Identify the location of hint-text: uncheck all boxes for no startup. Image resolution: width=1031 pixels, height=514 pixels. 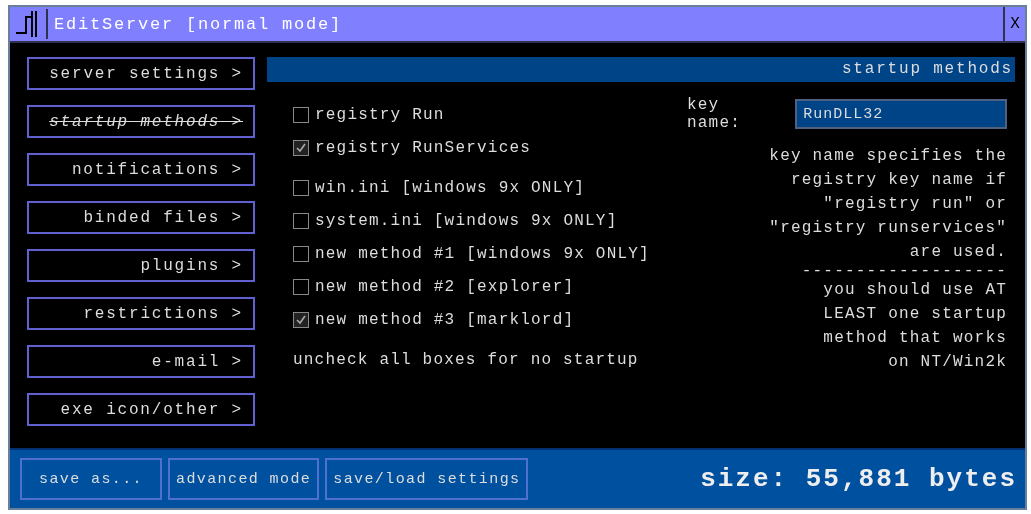
(466, 360).